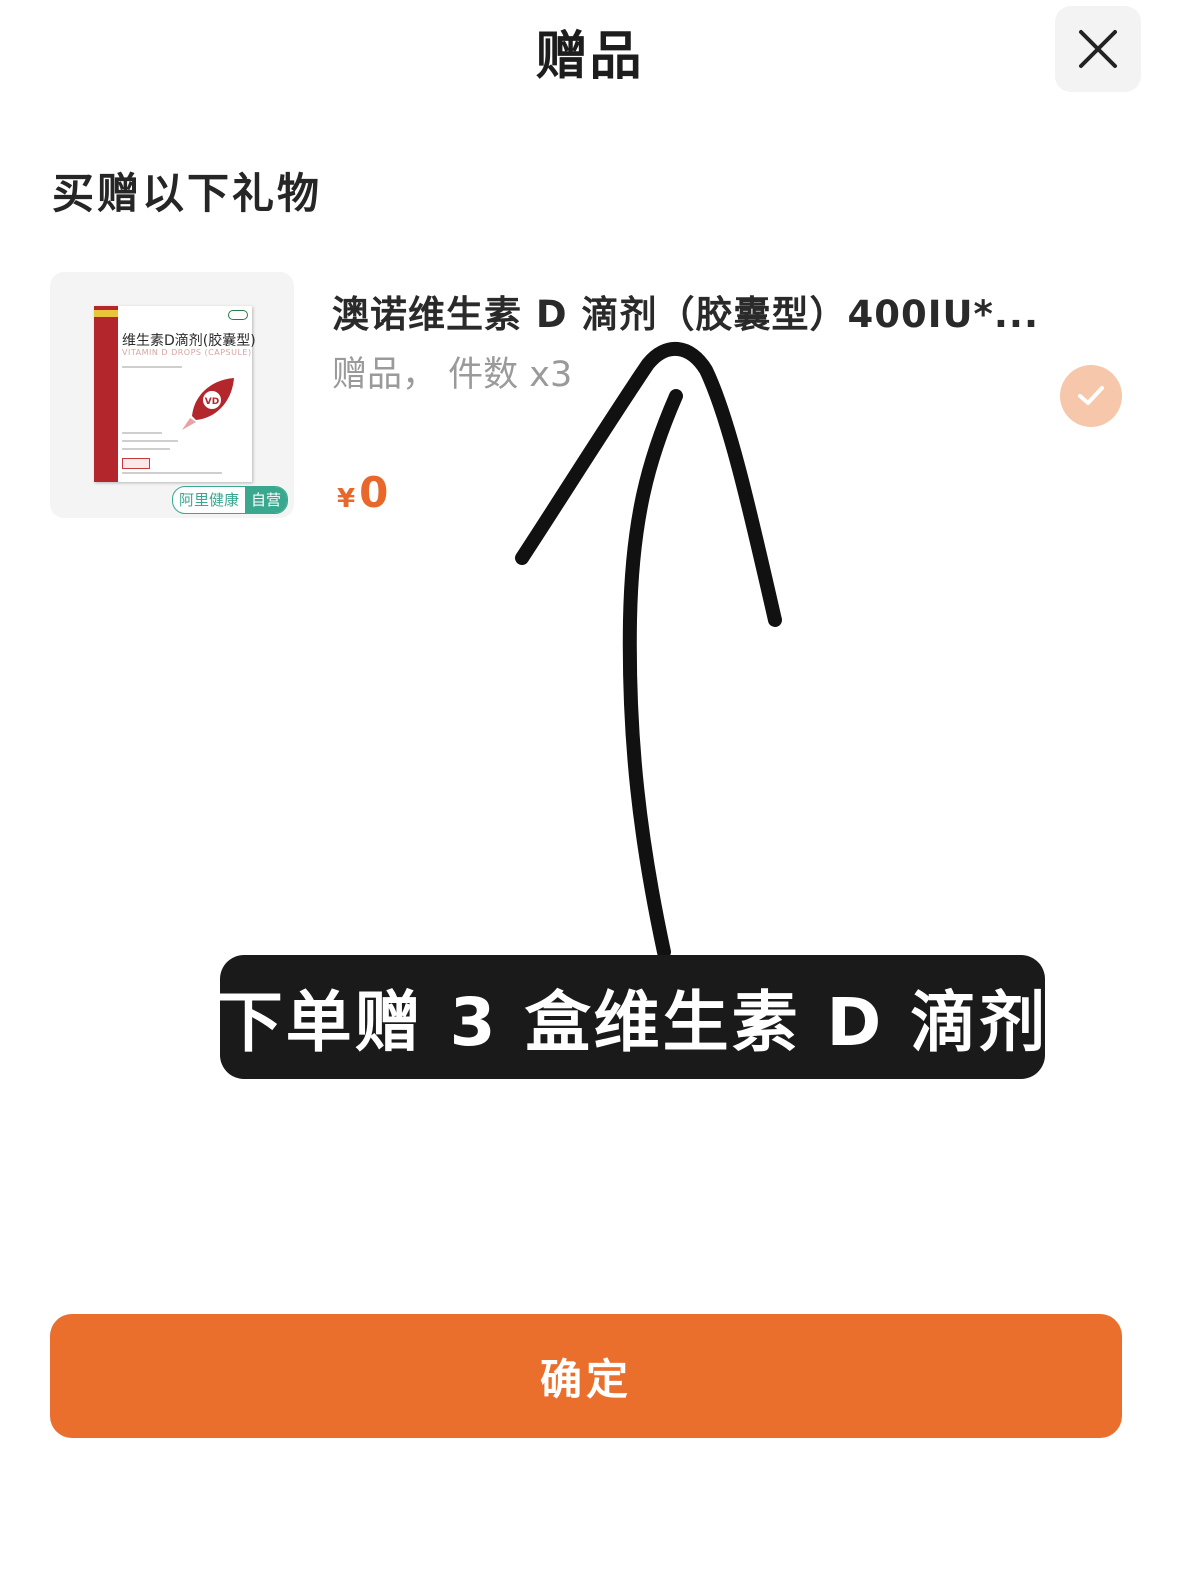 This screenshot has height=1577, width=1179. Describe the element at coordinates (106, 394) in the screenshot. I see `box-red-stripe` at that location.